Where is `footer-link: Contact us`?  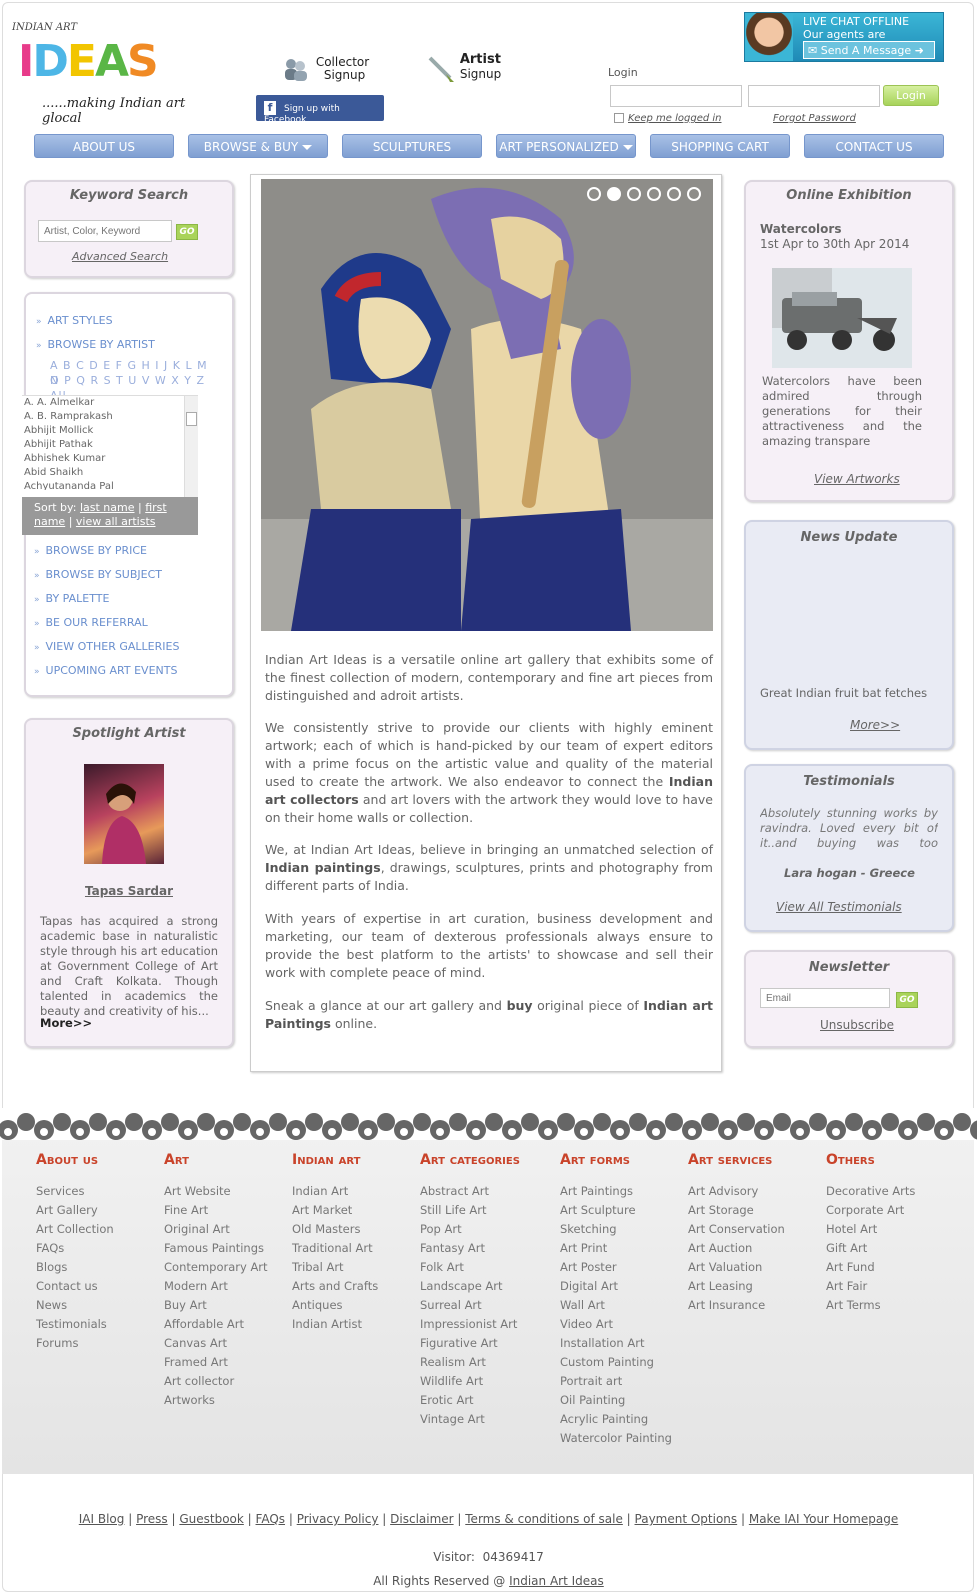 footer-link: Contact us is located at coordinates (75, 1286).